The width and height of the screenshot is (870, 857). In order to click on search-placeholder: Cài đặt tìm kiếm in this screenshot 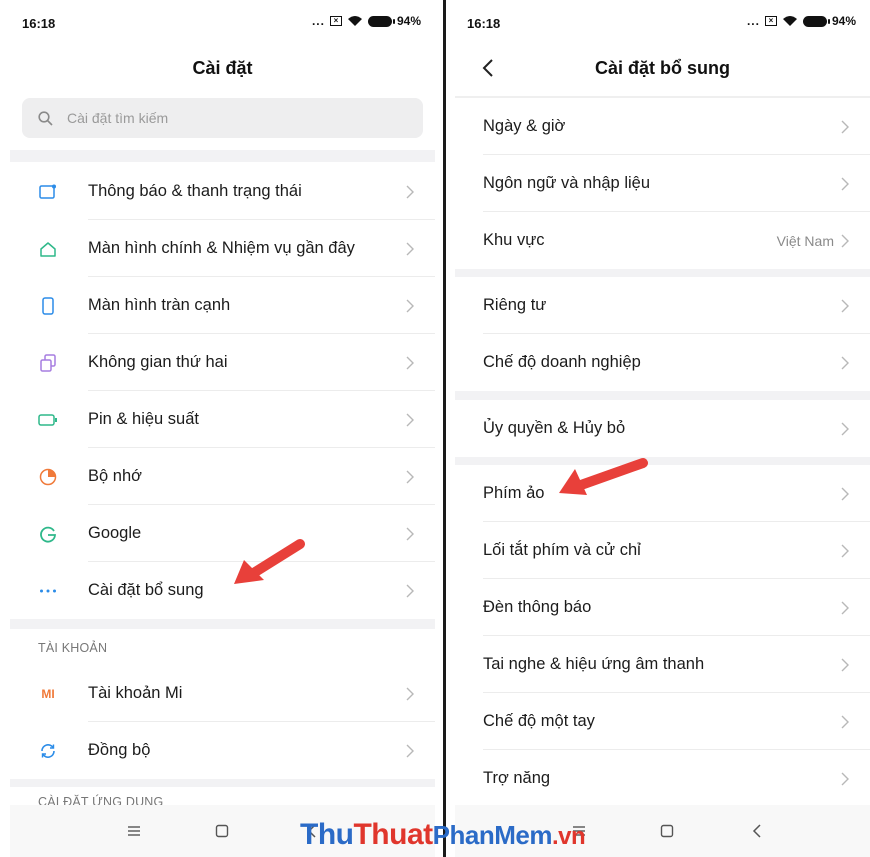, I will do `click(118, 118)`.